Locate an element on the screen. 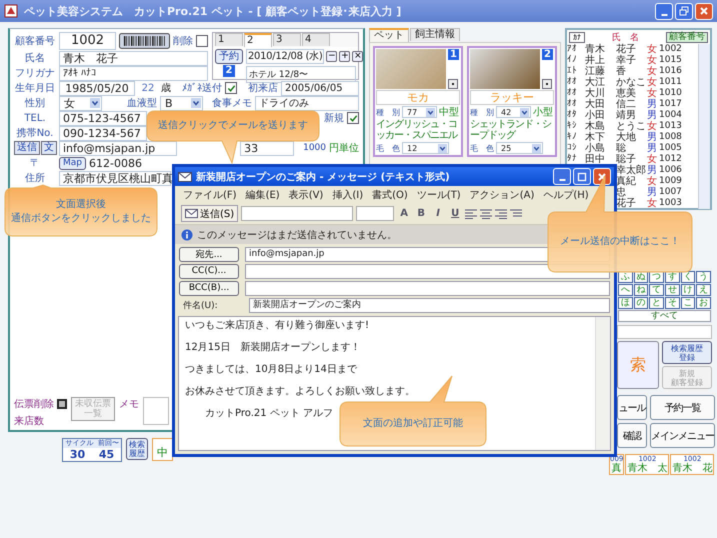  menu-item: 挿入(I) is located at coordinates (348, 195).